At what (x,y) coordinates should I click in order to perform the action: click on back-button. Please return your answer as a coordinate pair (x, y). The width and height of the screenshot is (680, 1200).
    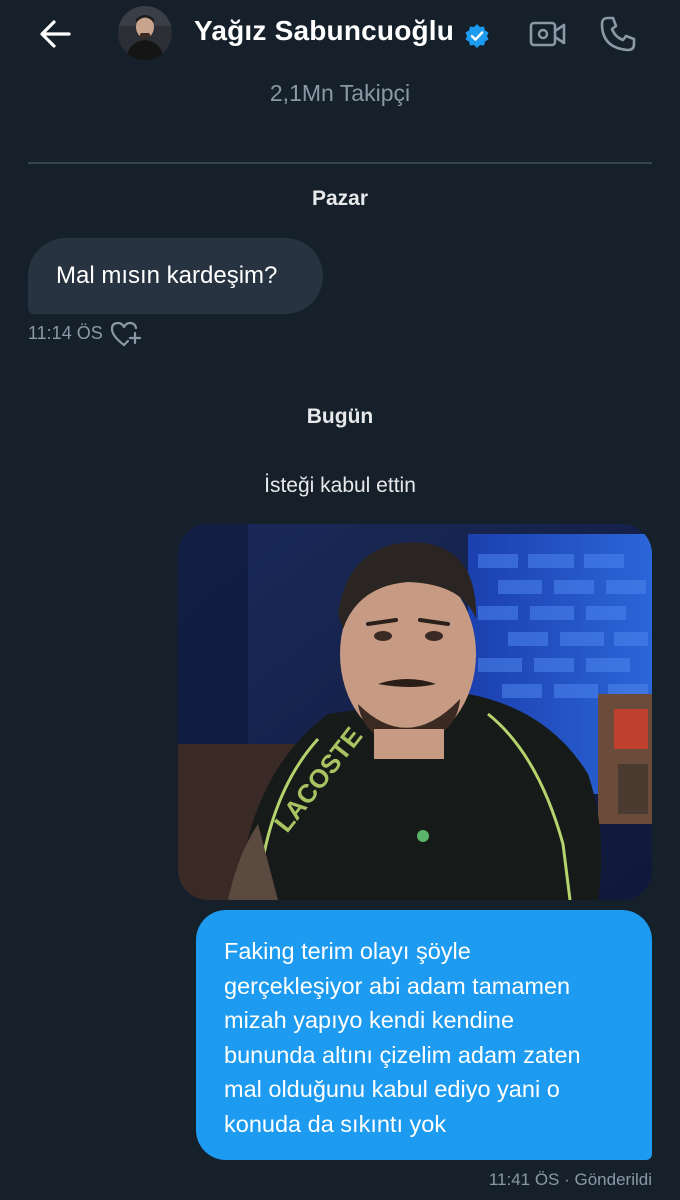
    Looking at the image, I should click on (56, 34).